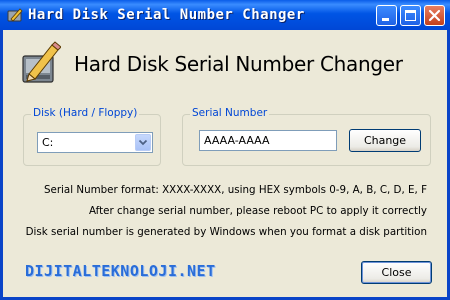 Image resolution: width=450 pixels, height=300 pixels. What do you see at coordinates (238, 64) in the screenshot?
I see `page-title: Hard Disk Serial Number Changer` at bounding box center [238, 64].